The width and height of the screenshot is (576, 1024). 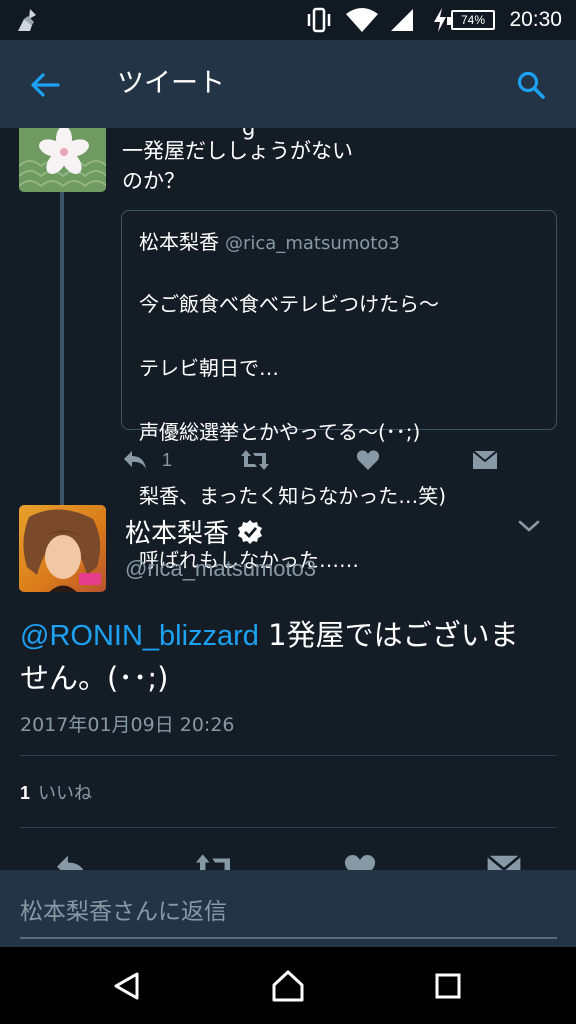 I want to click on reply-button: 1, so click(x=147, y=460).